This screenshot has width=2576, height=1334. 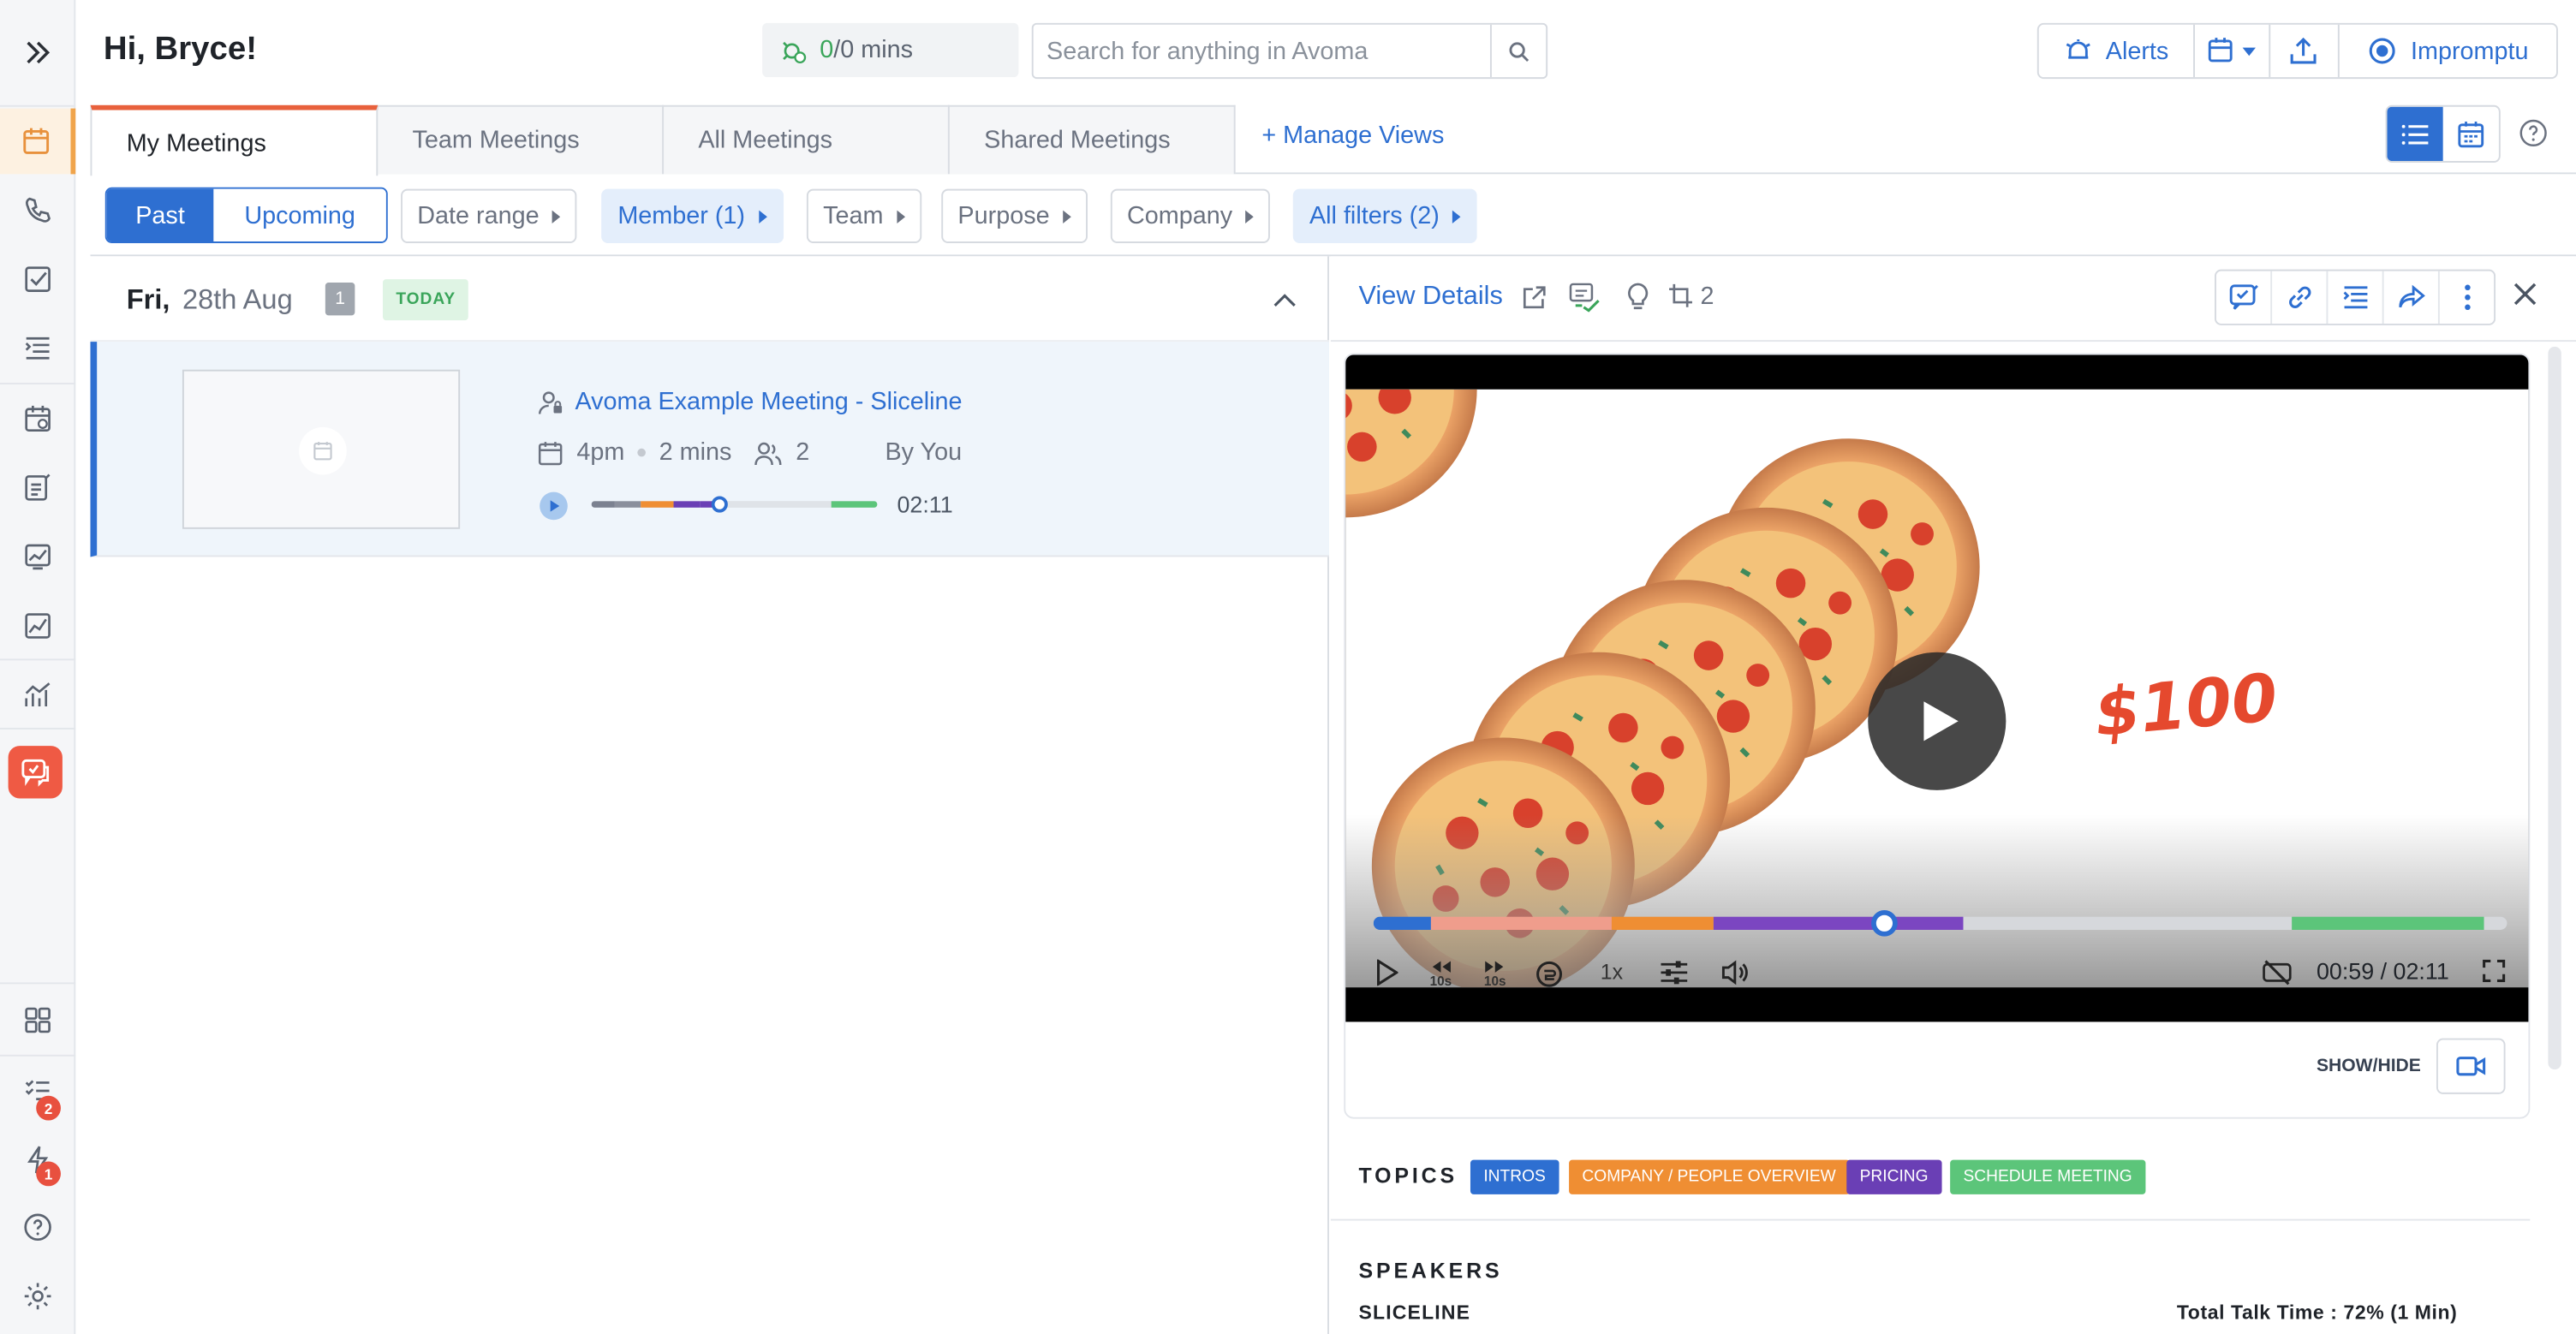 I want to click on past-button: Past, so click(x=160, y=215).